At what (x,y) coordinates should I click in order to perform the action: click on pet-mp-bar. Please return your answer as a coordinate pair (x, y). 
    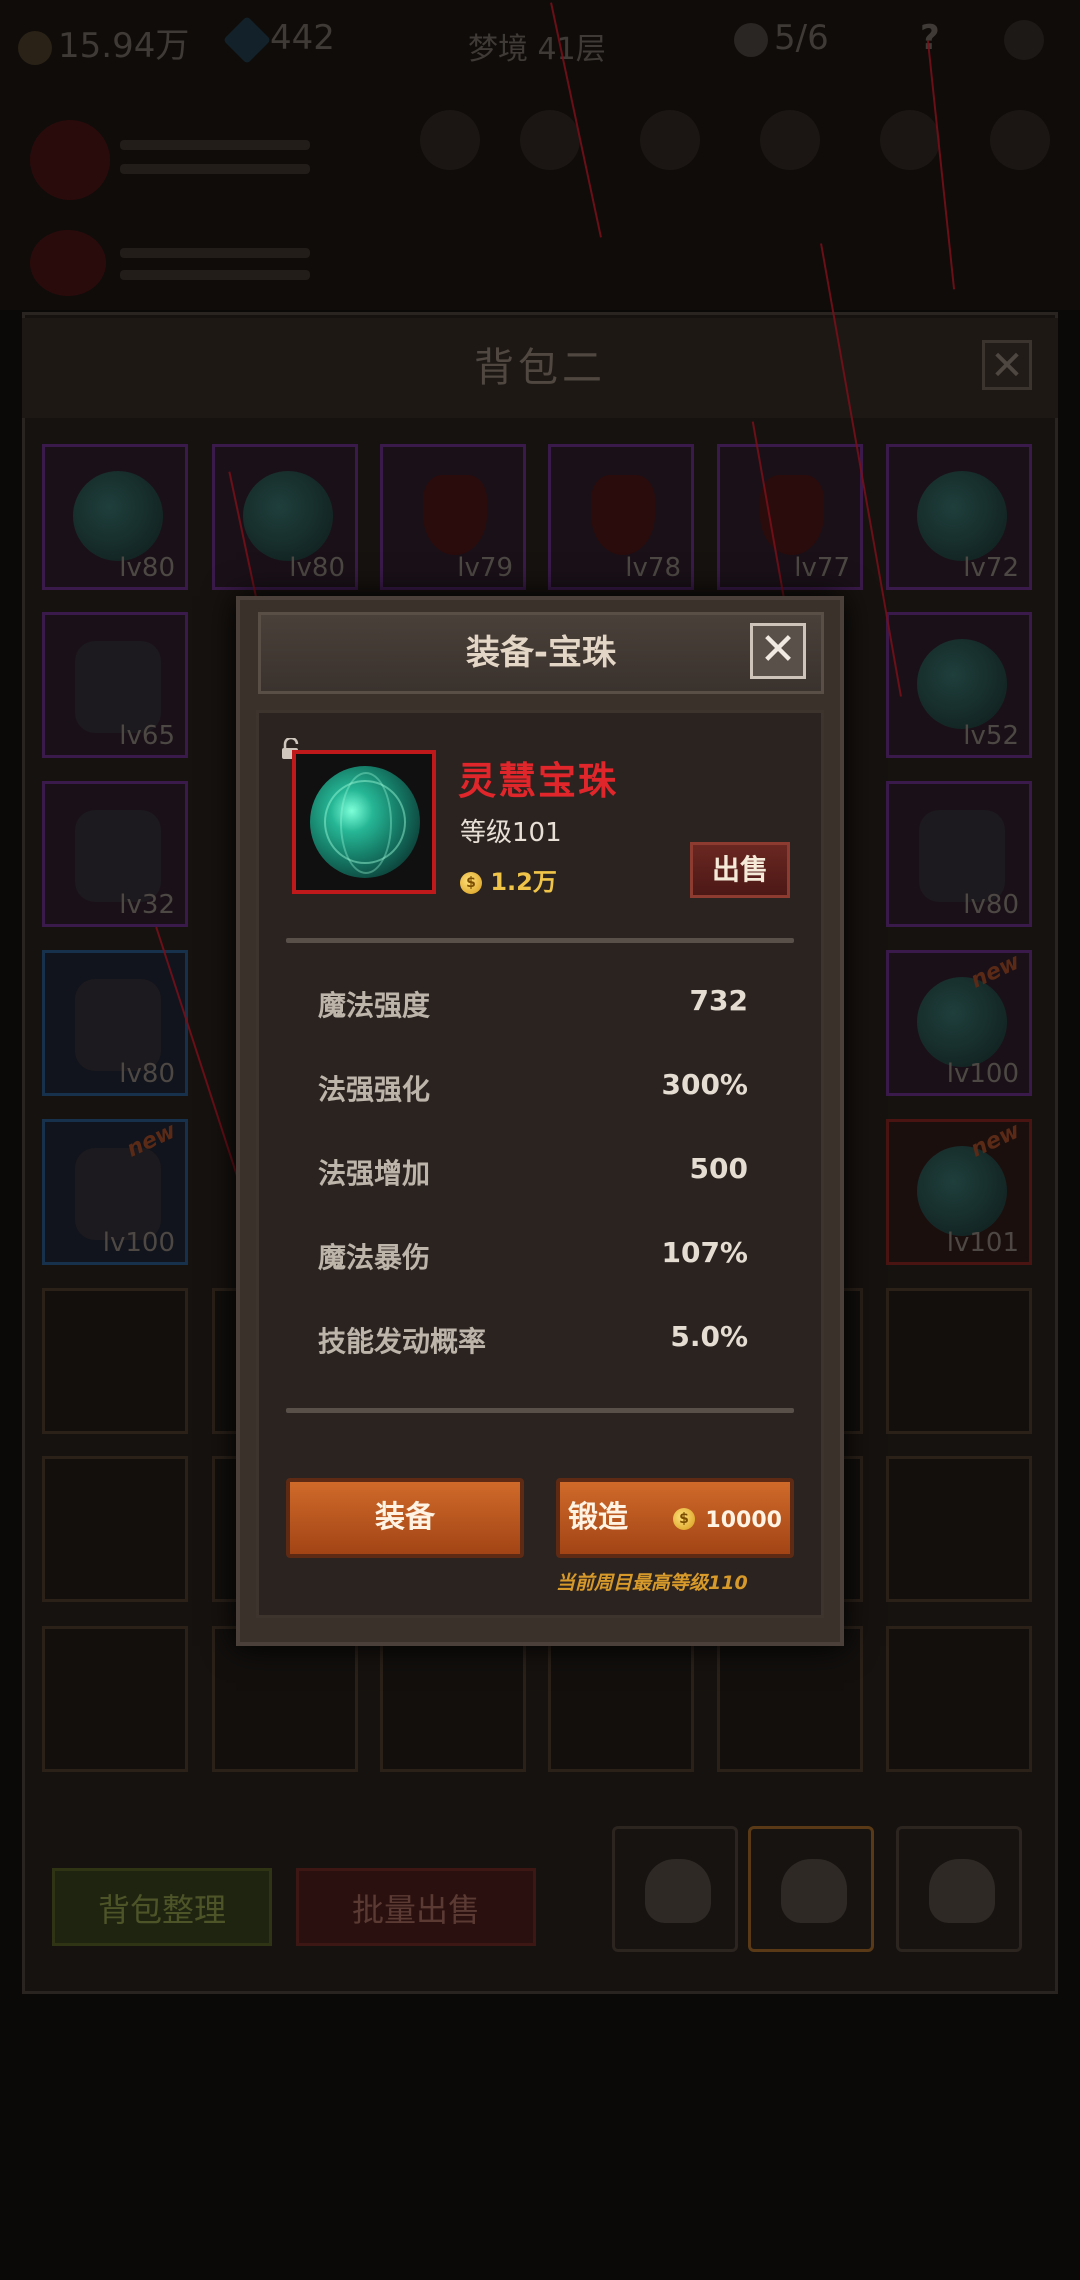
    Looking at the image, I should click on (215, 275).